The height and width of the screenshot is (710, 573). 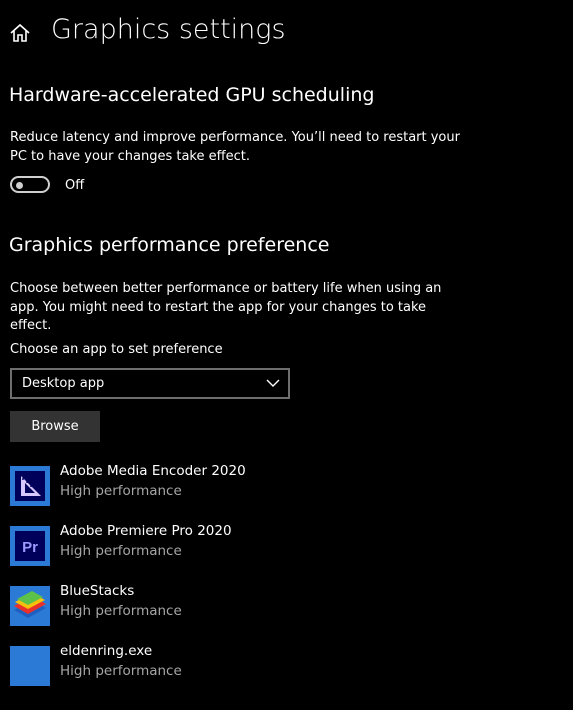 What do you see at coordinates (192, 95) in the screenshot?
I see `gpu-scheduling-title: Hardware-accelerated GPU scheduling` at bounding box center [192, 95].